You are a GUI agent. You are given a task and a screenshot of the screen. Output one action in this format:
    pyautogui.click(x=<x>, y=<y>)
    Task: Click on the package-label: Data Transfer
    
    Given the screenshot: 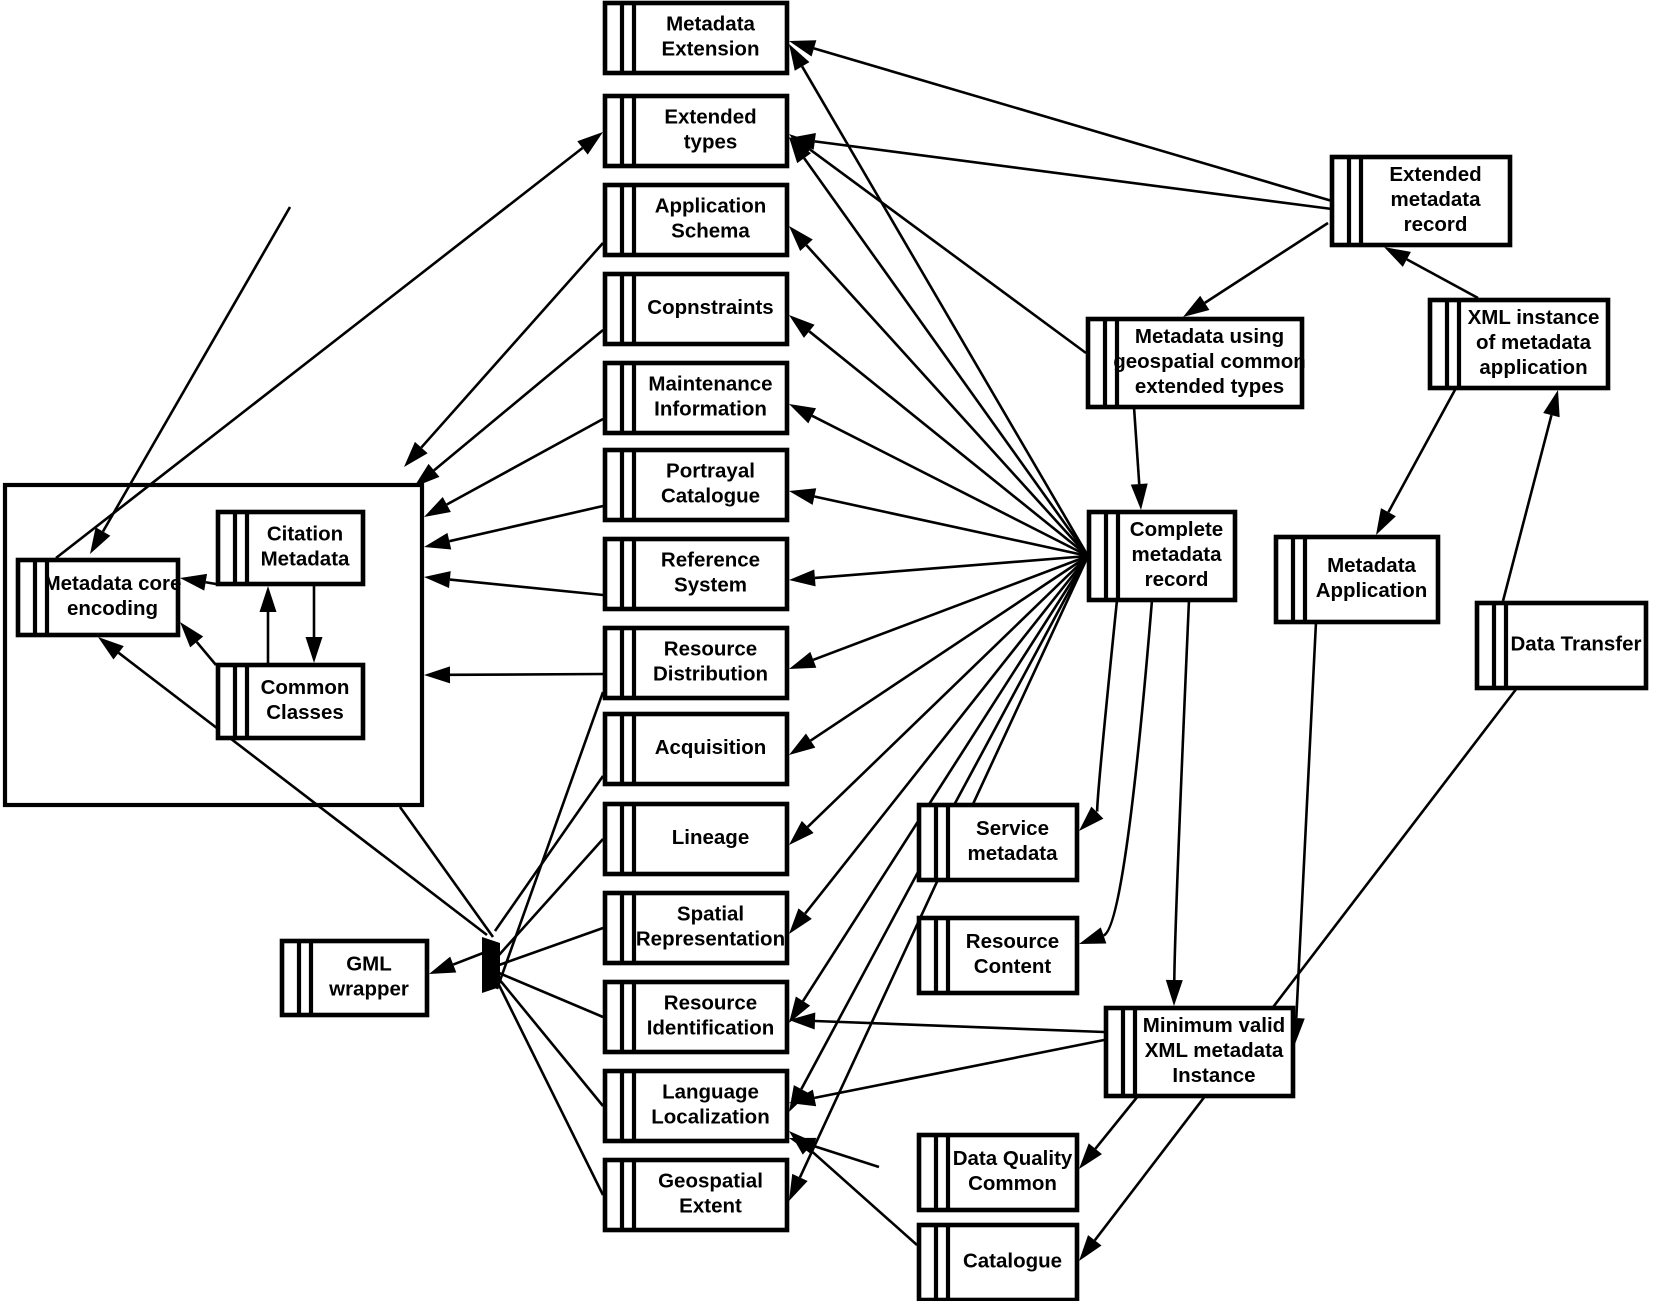 What is the action you would take?
    pyautogui.click(x=1575, y=644)
    